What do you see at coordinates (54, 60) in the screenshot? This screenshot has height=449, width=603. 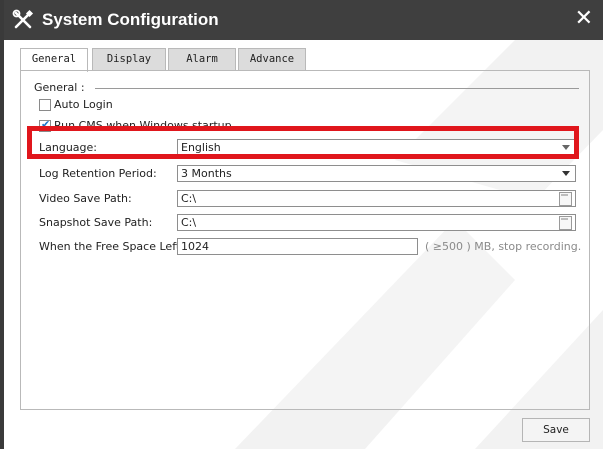 I see `tab-general: General` at bounding box center [54, 60].